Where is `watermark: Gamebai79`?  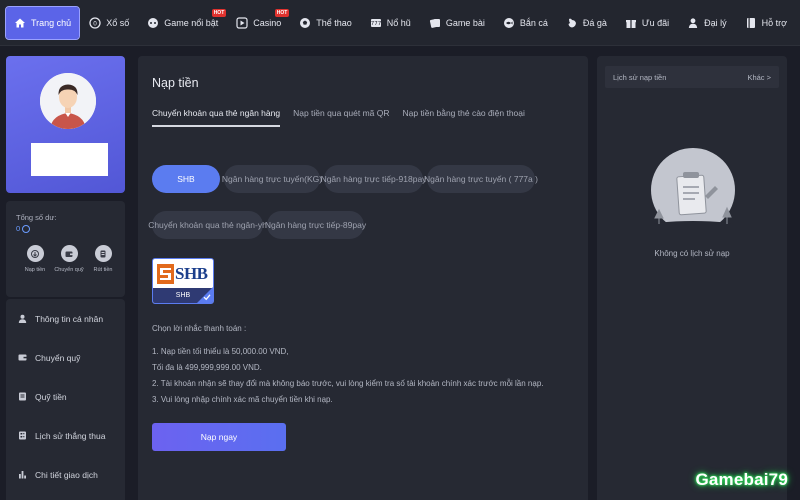 watermark: Gamebai79 is located at coordinates (741, 479).